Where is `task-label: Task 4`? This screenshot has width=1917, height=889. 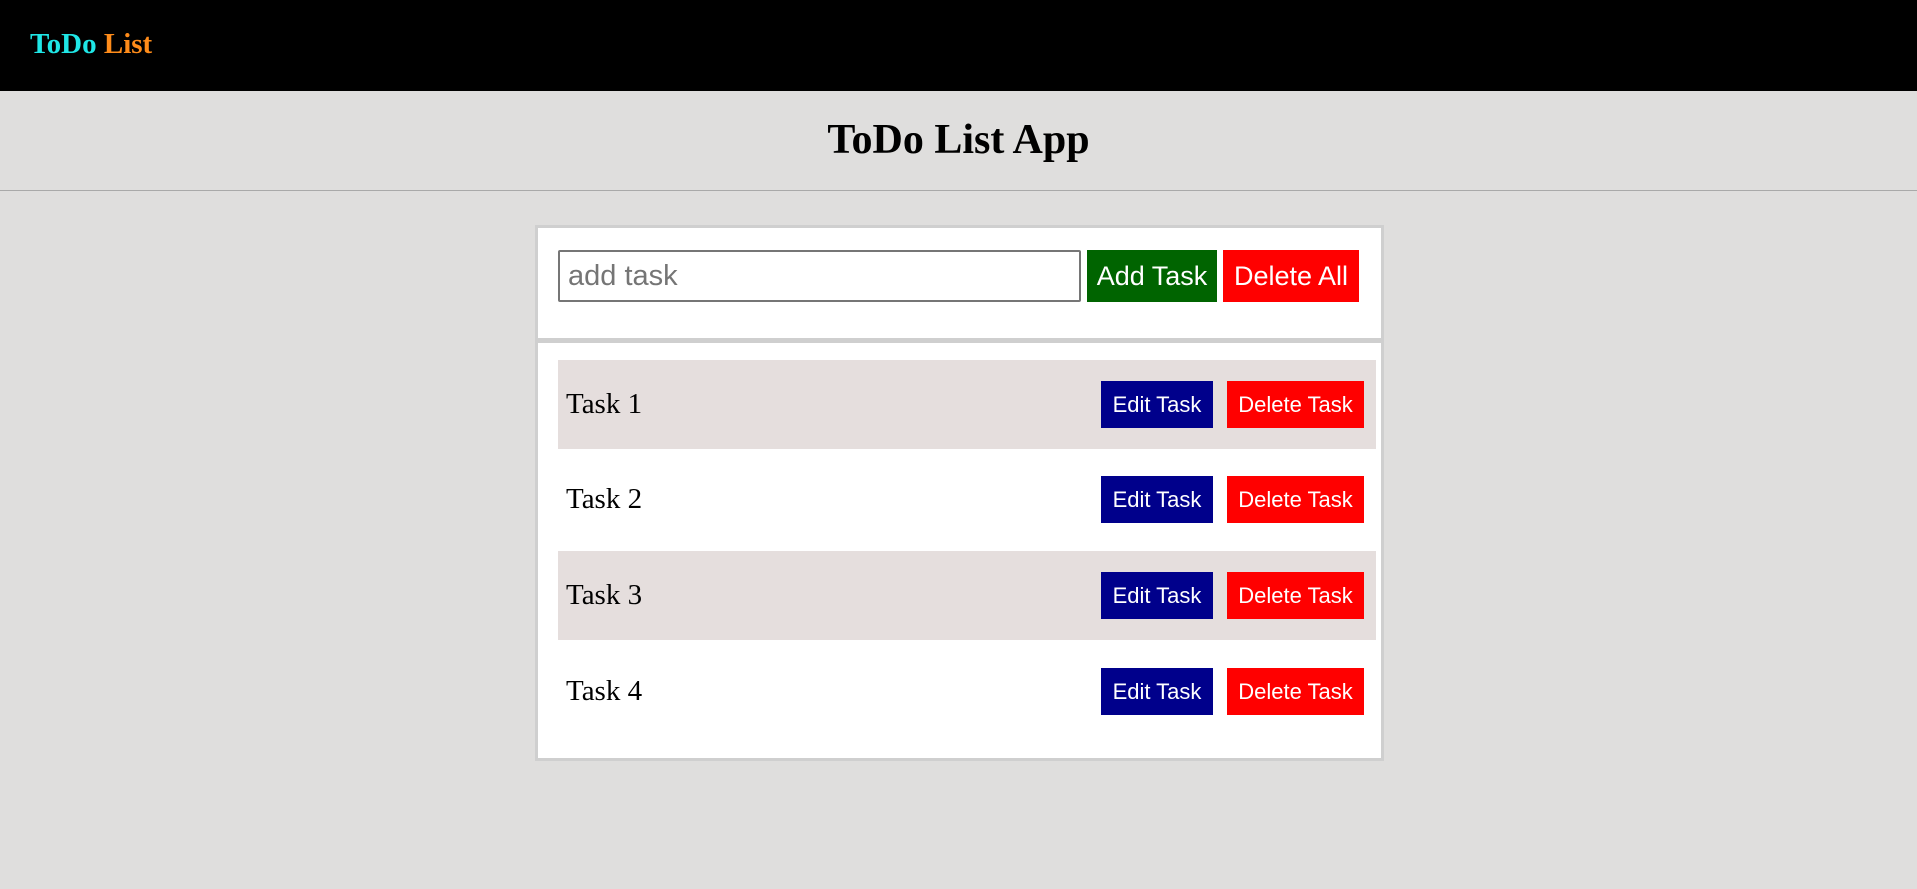
task-label: Task 4 is located at coordinates (604, 691).